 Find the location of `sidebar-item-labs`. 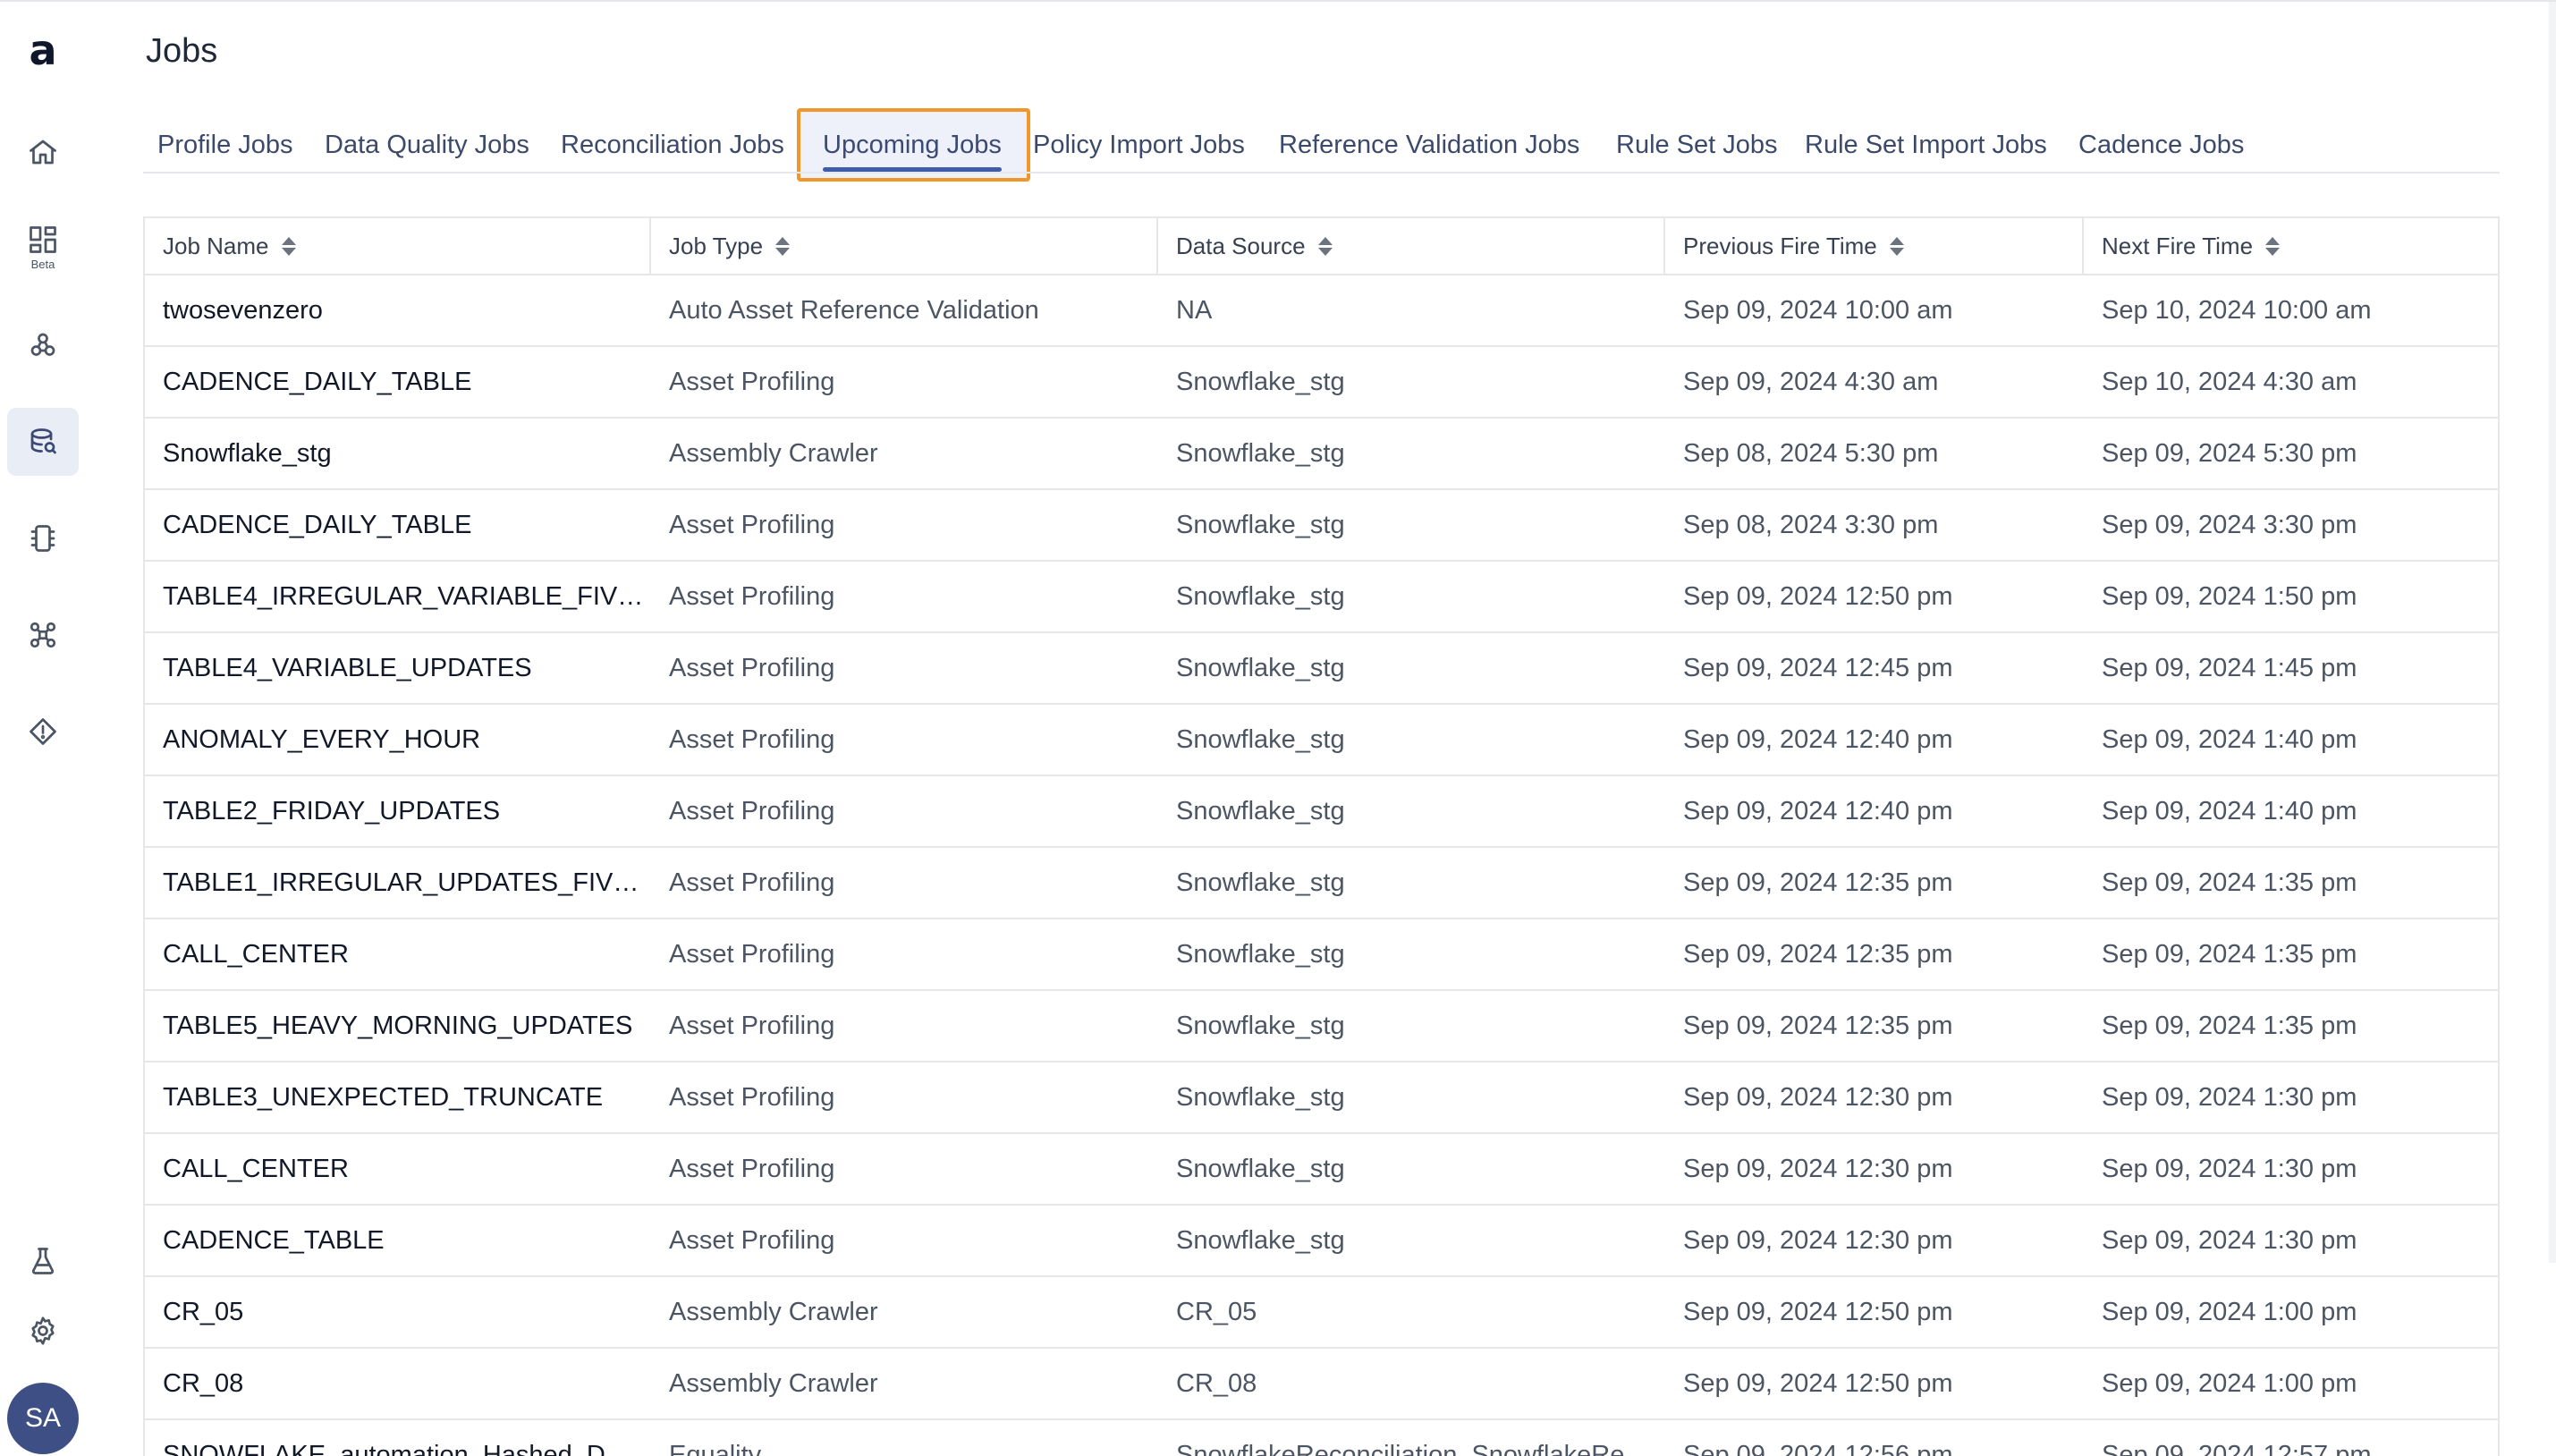

sidebar-item-labs is located at coordinates (43, 1261).